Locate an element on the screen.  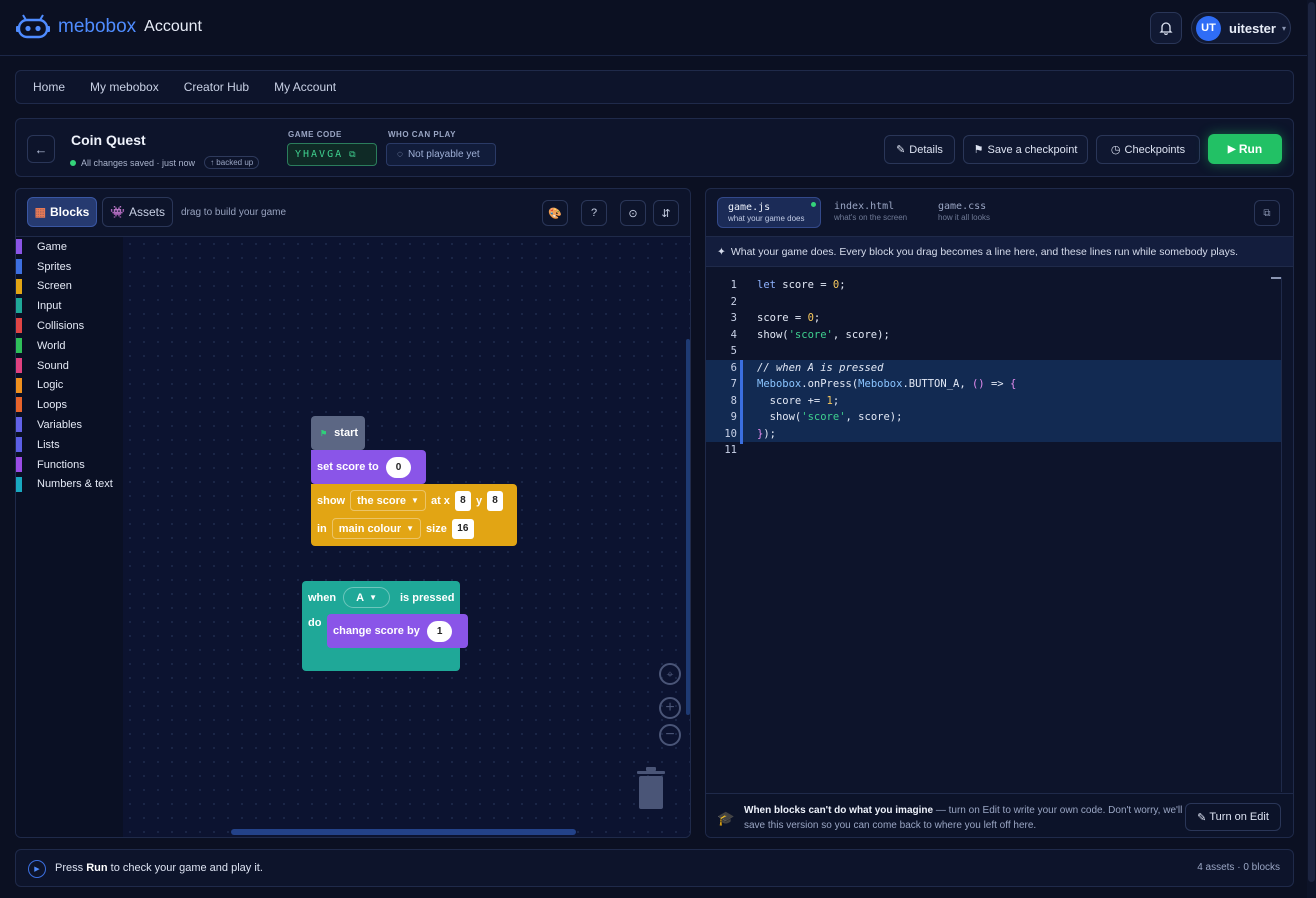
details-button: ✎ Details is located at coordinates (919, 149).